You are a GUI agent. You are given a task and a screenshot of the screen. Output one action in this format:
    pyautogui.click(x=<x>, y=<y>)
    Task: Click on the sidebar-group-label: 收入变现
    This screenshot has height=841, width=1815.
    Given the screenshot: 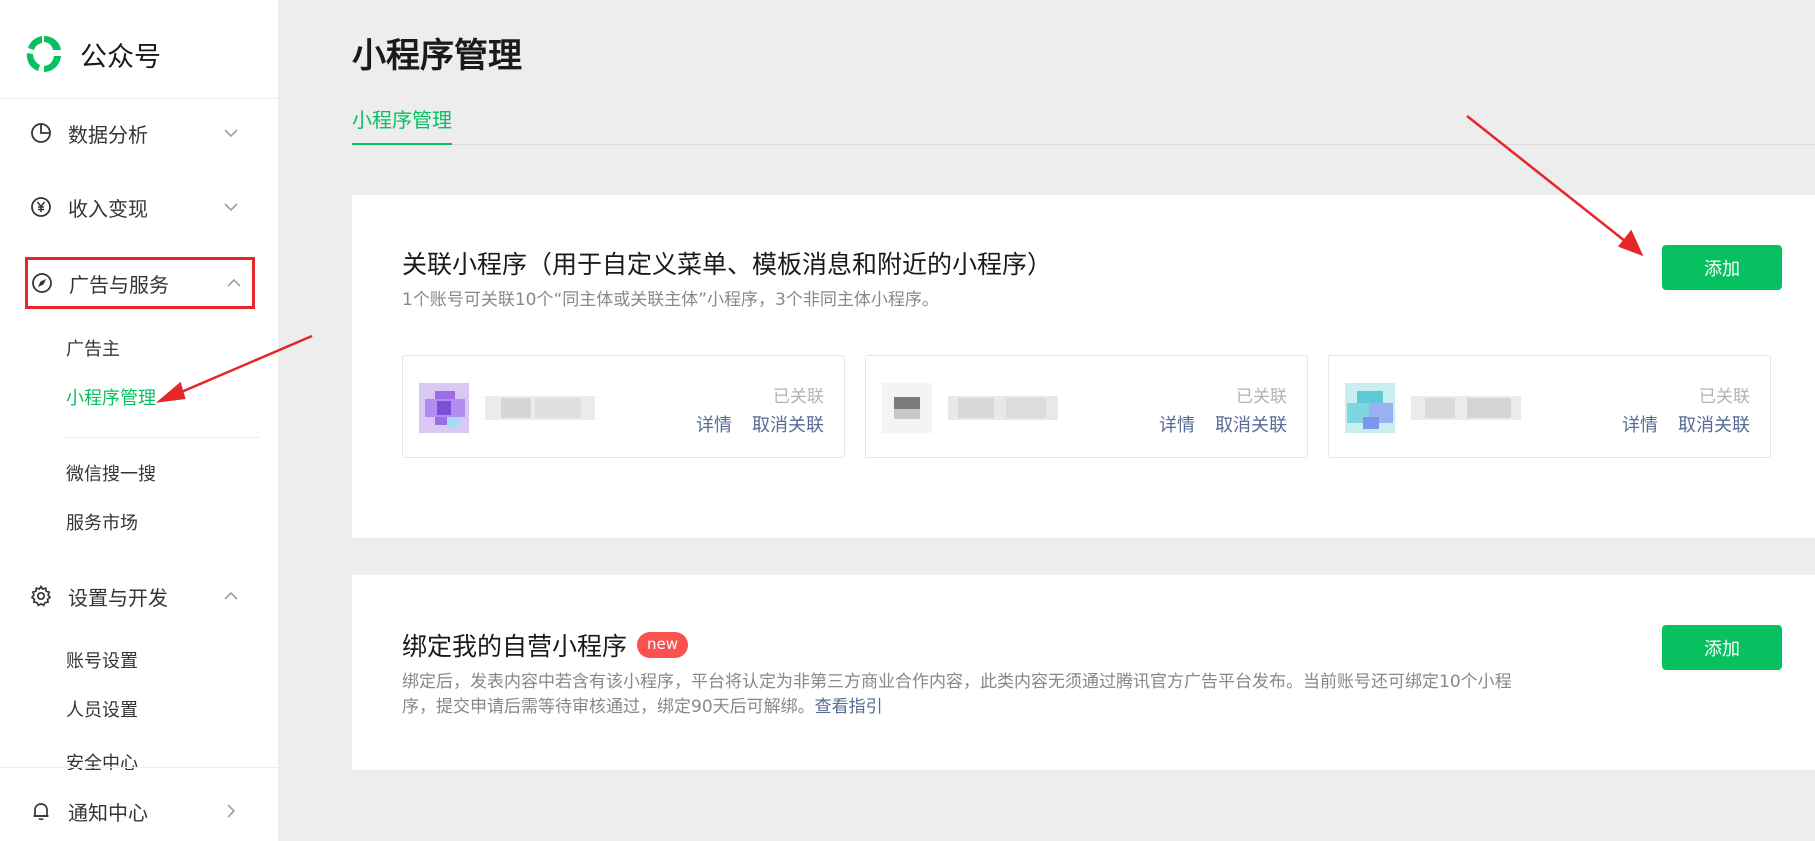 What is the action you would take?
    pyautogui.click(x=108, y=208)
    